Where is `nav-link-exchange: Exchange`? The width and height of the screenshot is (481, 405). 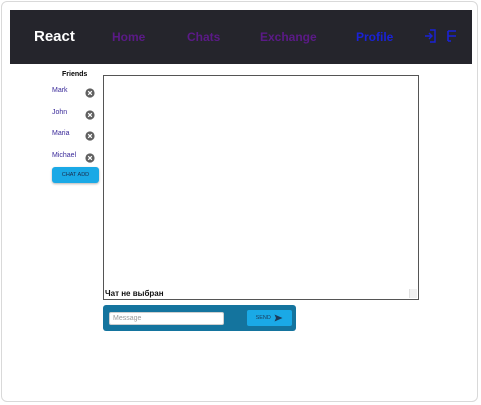 nav-link-exchange: Exchange is located at coordinates (288, 37).